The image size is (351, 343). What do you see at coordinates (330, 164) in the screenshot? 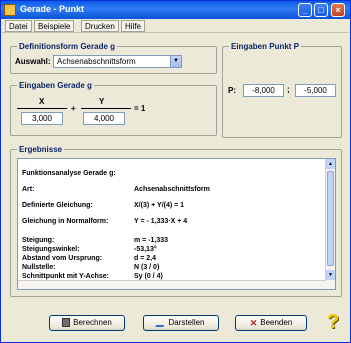
I see `scroll-up-icon: ▲` at bounding box center [330, 164].